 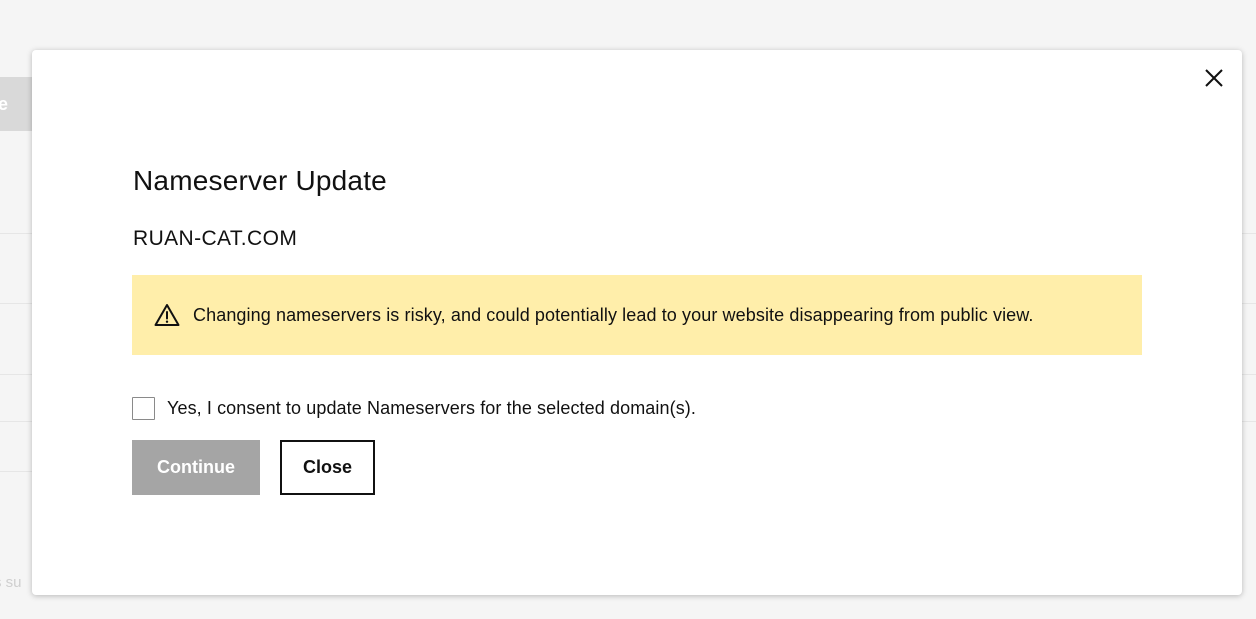 What do you see at coordinates (143, 408) in the screenshot?
I see `consent-checkbox` at bounding box center [143, 408].